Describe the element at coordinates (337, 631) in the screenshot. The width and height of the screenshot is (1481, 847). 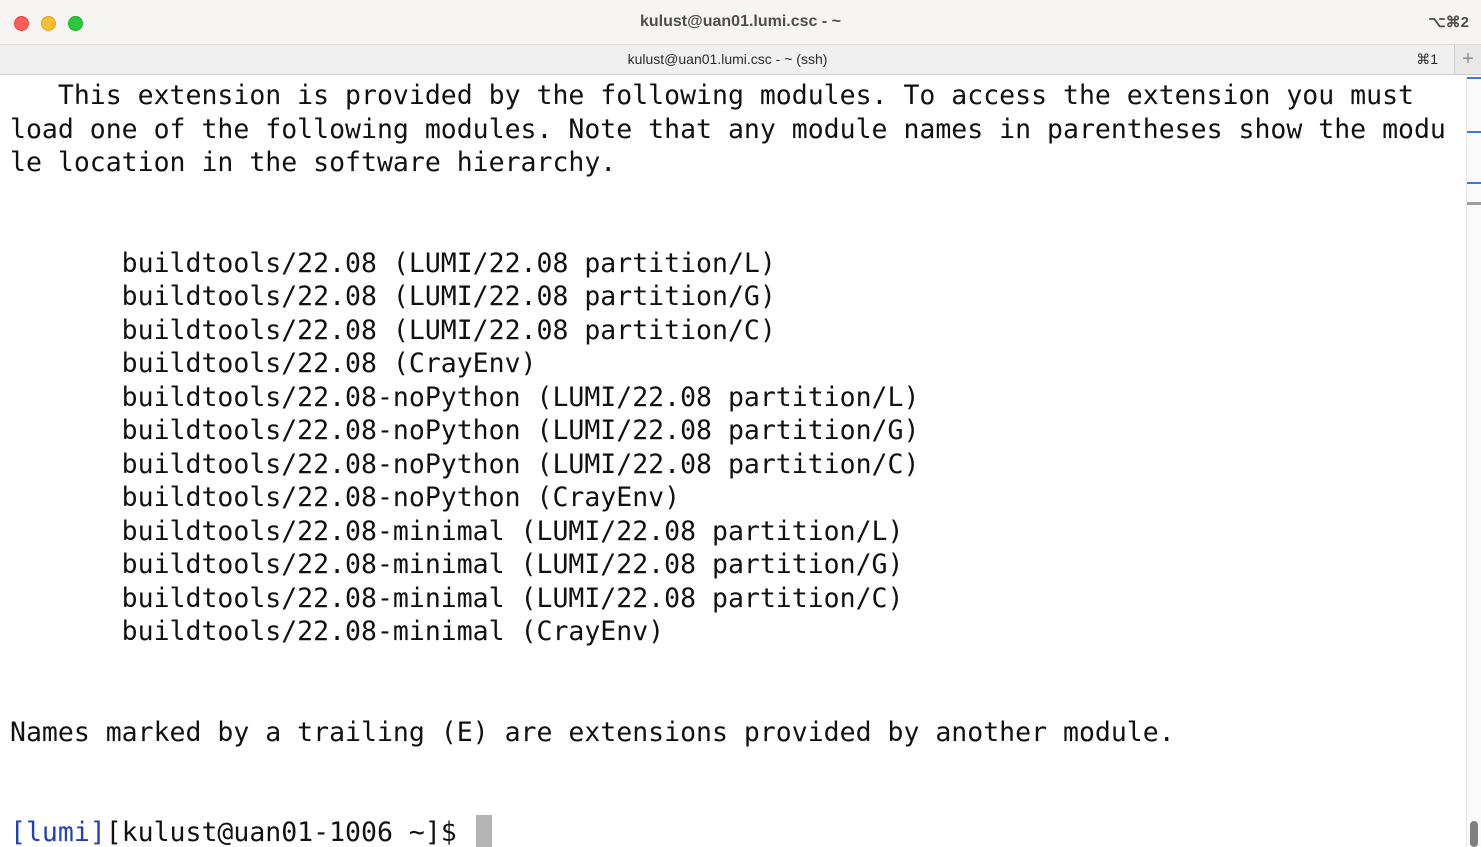
I see `terminal-line: buildtools/22.08-minimal (CrayEnv)` at that location.